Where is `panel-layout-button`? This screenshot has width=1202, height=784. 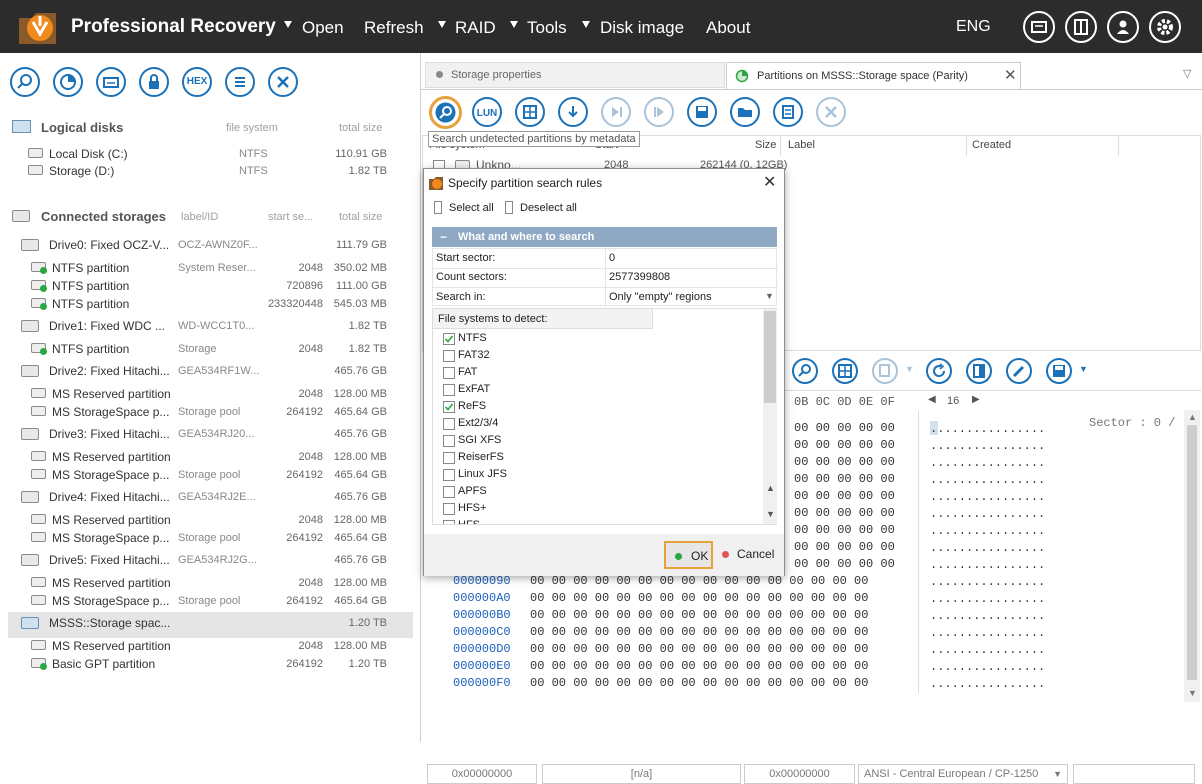
panel-layout-button is located at coordinates (1081, 27).